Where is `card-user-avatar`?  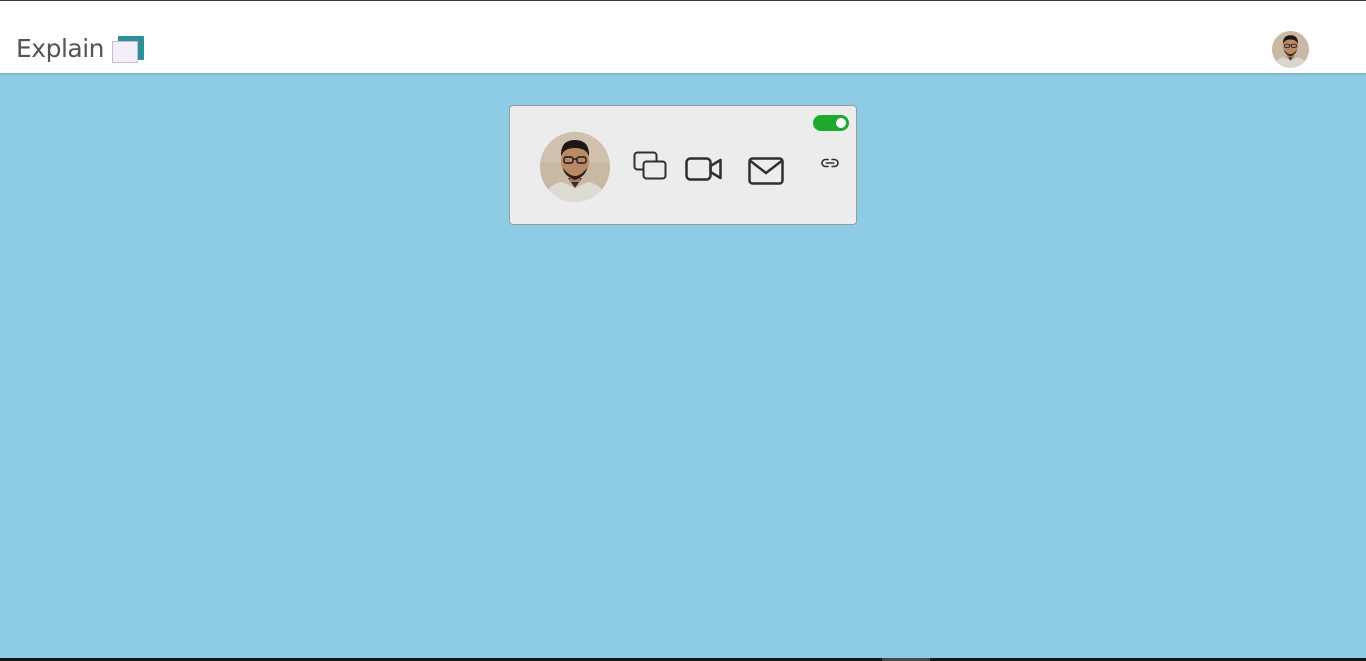 card-user-avatar is located at coordinates (575, 167).